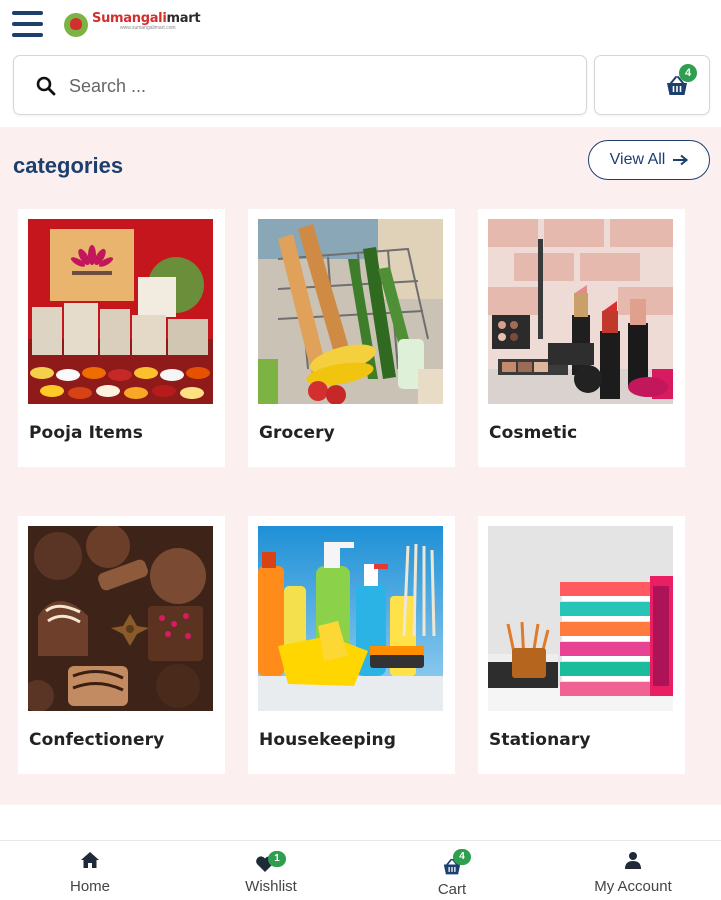 This screenshot has height=900, width=721. Describe the element at coordinates (360, 870) in the screenshot. I see `bottom-nav: Home 1 Wishlist 4 Cart My Account` at that location.